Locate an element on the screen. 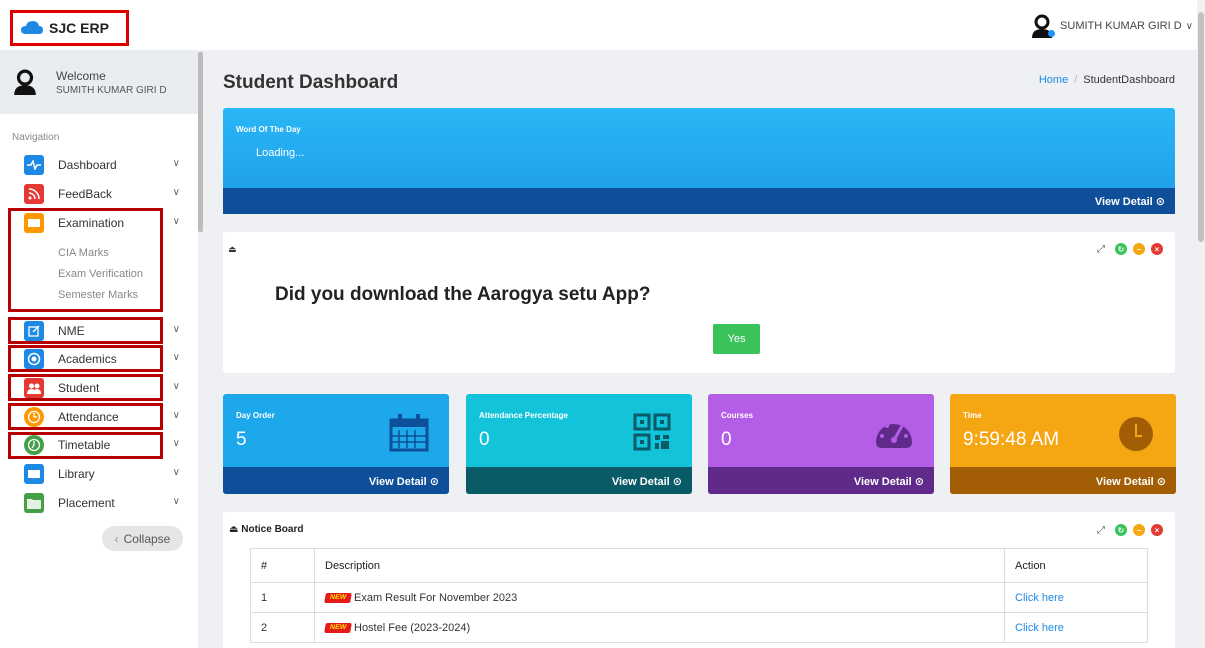  stat-value: 9:59:48 AM is located at coordinates (1011, 439).